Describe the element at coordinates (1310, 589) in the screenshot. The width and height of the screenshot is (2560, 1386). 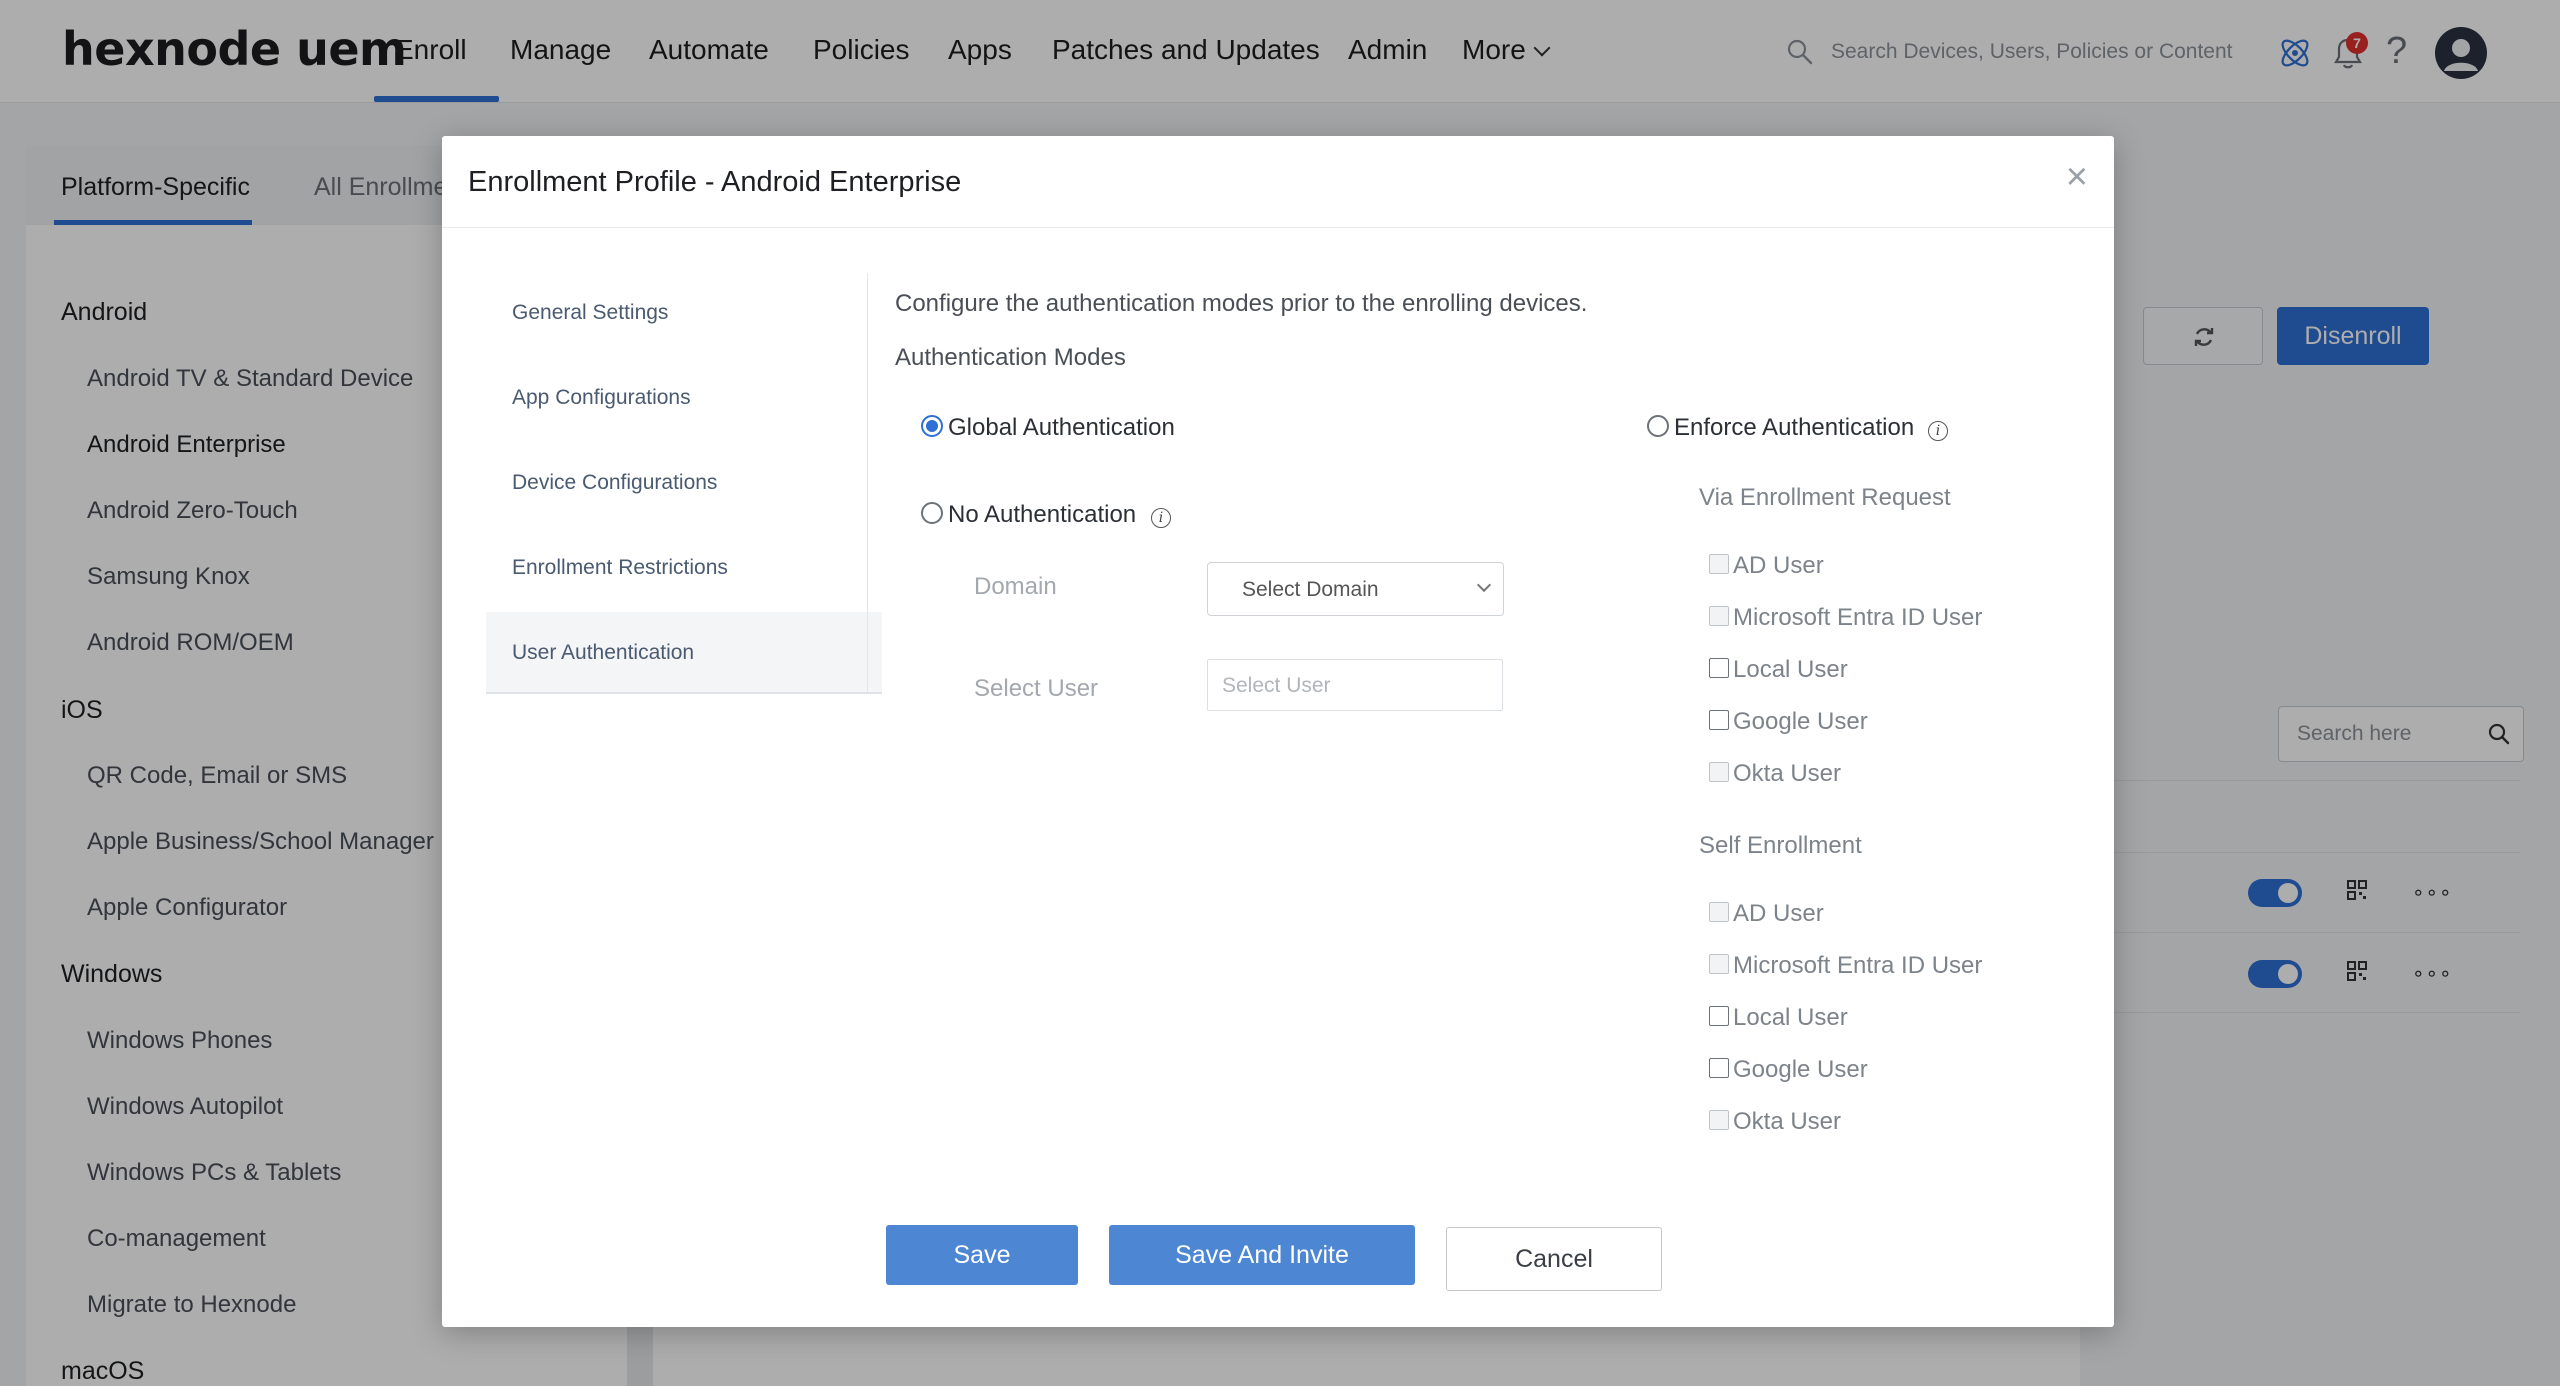
I see `domain-select-value: Select Domain` at that location.